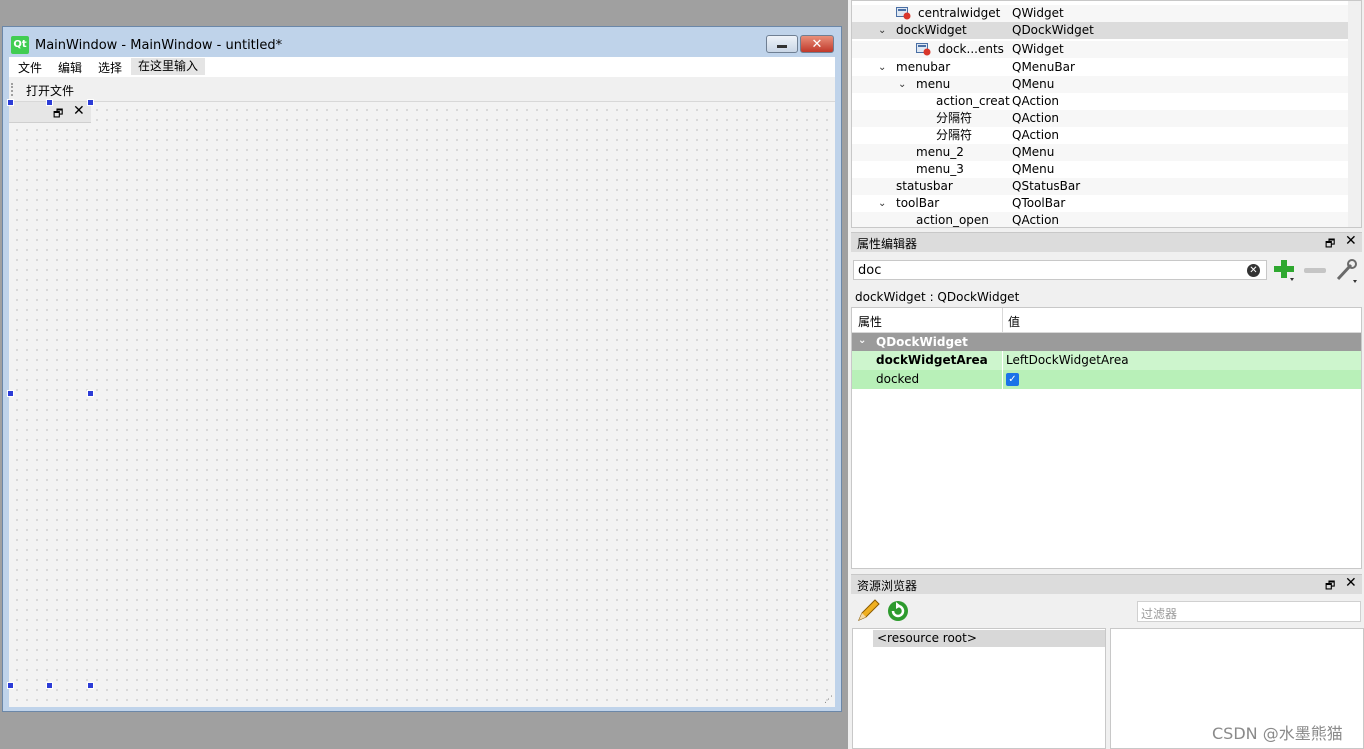 The height and width of the screenshot is (749, 1364). I want to click on property-filter-input: doc ✕, so click(1060, 270).